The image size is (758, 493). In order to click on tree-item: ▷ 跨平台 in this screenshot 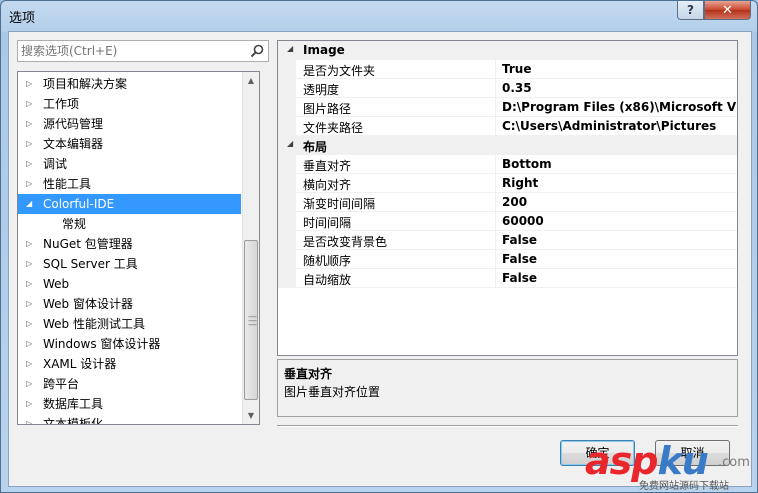, I will do `click(129, 384)`.